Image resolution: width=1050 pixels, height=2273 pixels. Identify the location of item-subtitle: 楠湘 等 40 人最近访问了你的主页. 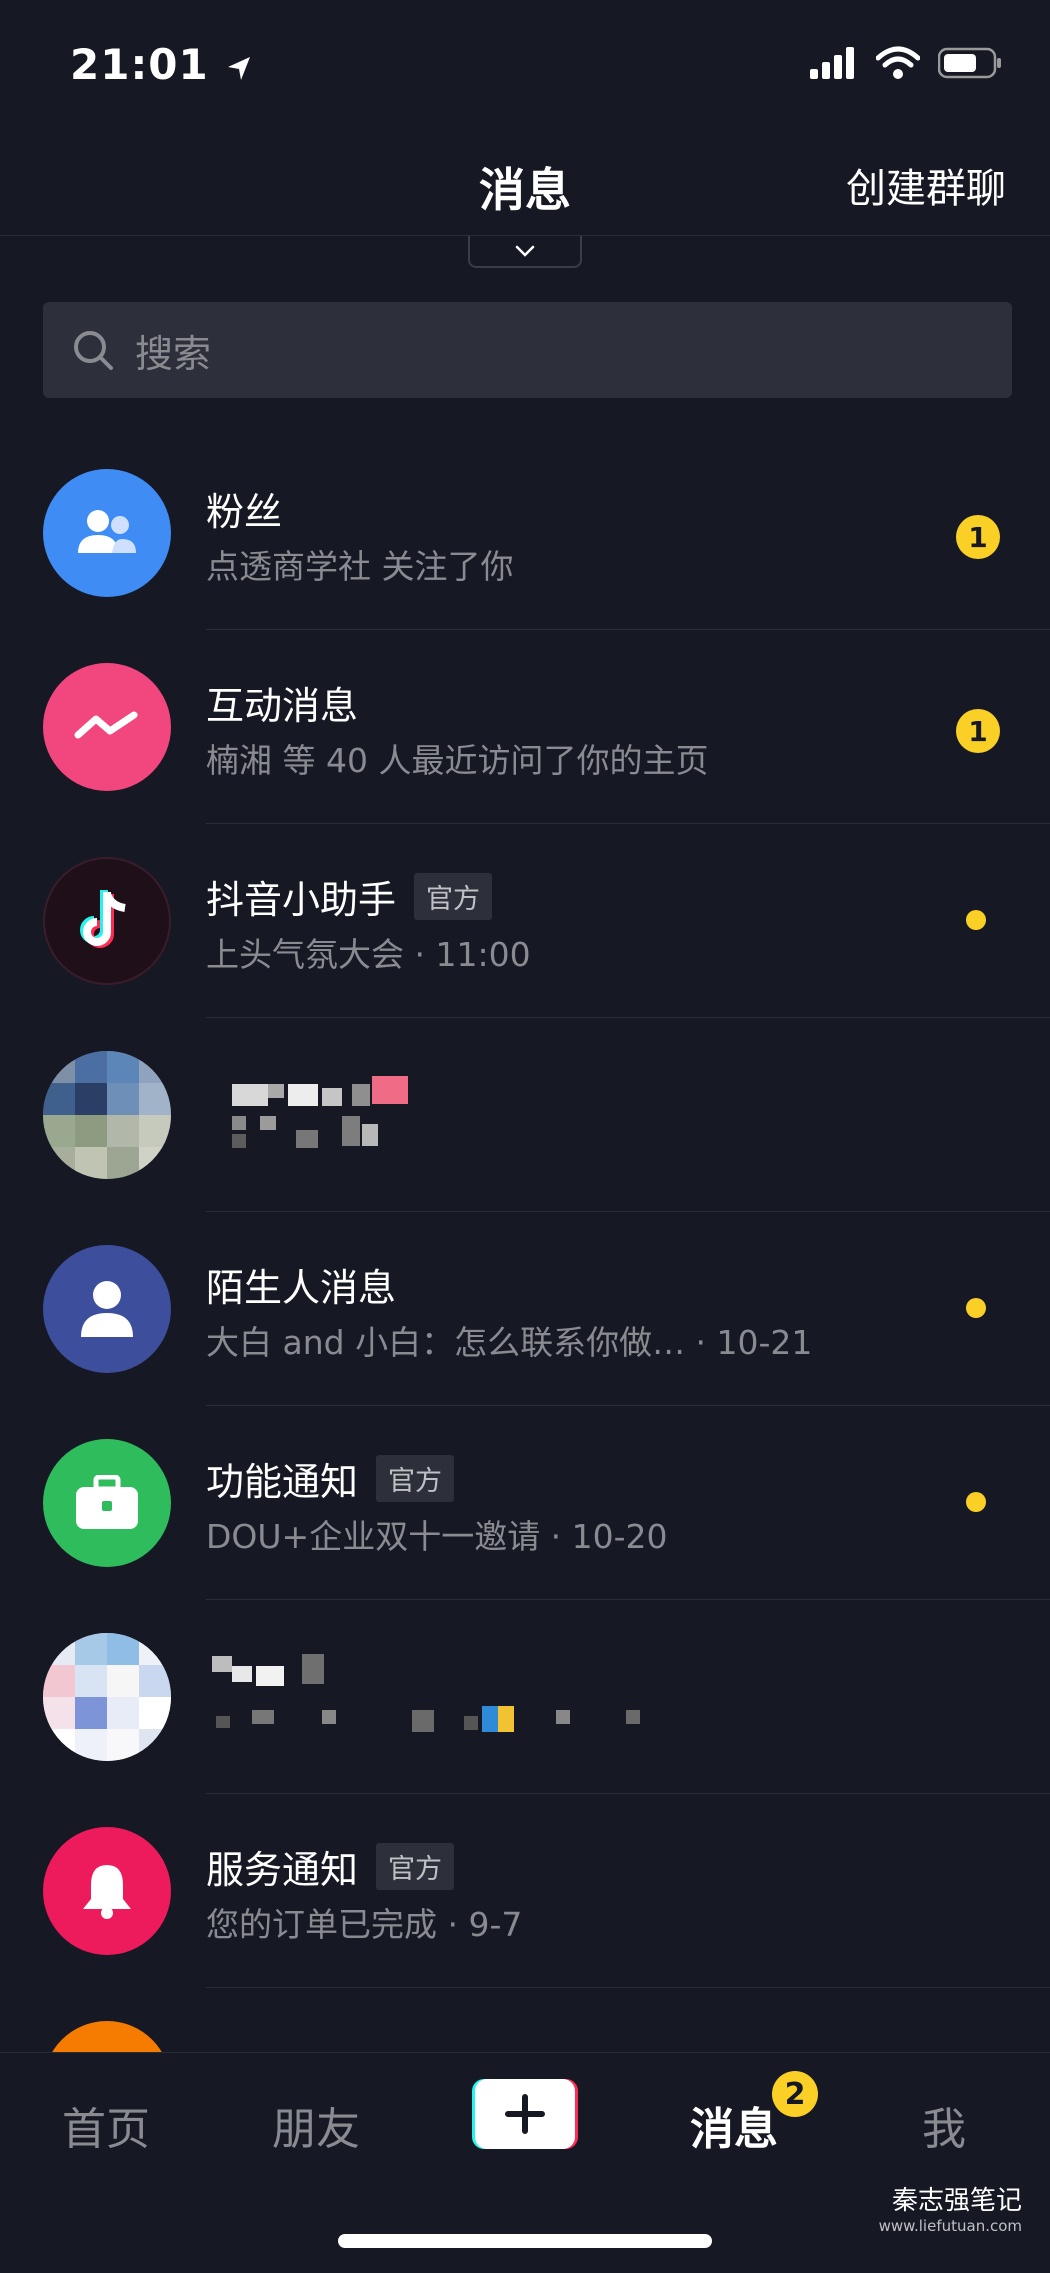
(457, 760).